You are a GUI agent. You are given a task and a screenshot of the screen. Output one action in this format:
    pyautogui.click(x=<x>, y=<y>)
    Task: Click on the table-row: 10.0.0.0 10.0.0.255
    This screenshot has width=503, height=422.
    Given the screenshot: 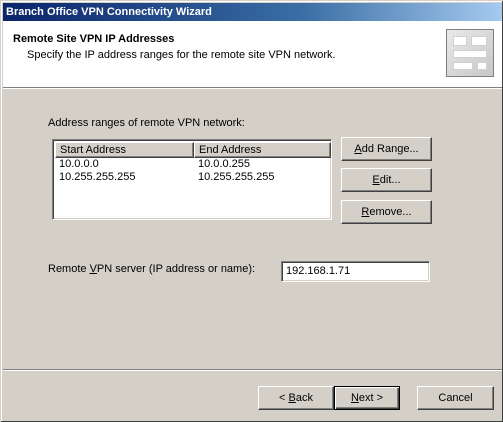 What is the action you would take?
    pyautogui.click(x=193, y=164)
    